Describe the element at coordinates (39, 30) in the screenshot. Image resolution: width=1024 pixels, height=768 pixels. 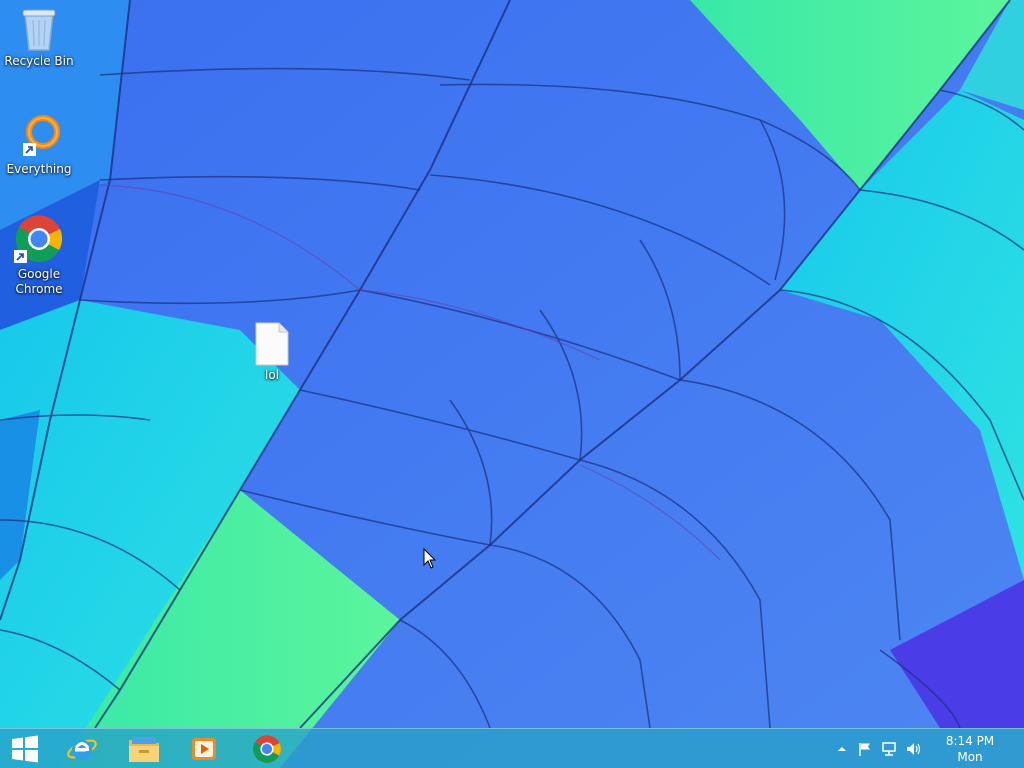
I see `recycle-bin-icon` at that location.